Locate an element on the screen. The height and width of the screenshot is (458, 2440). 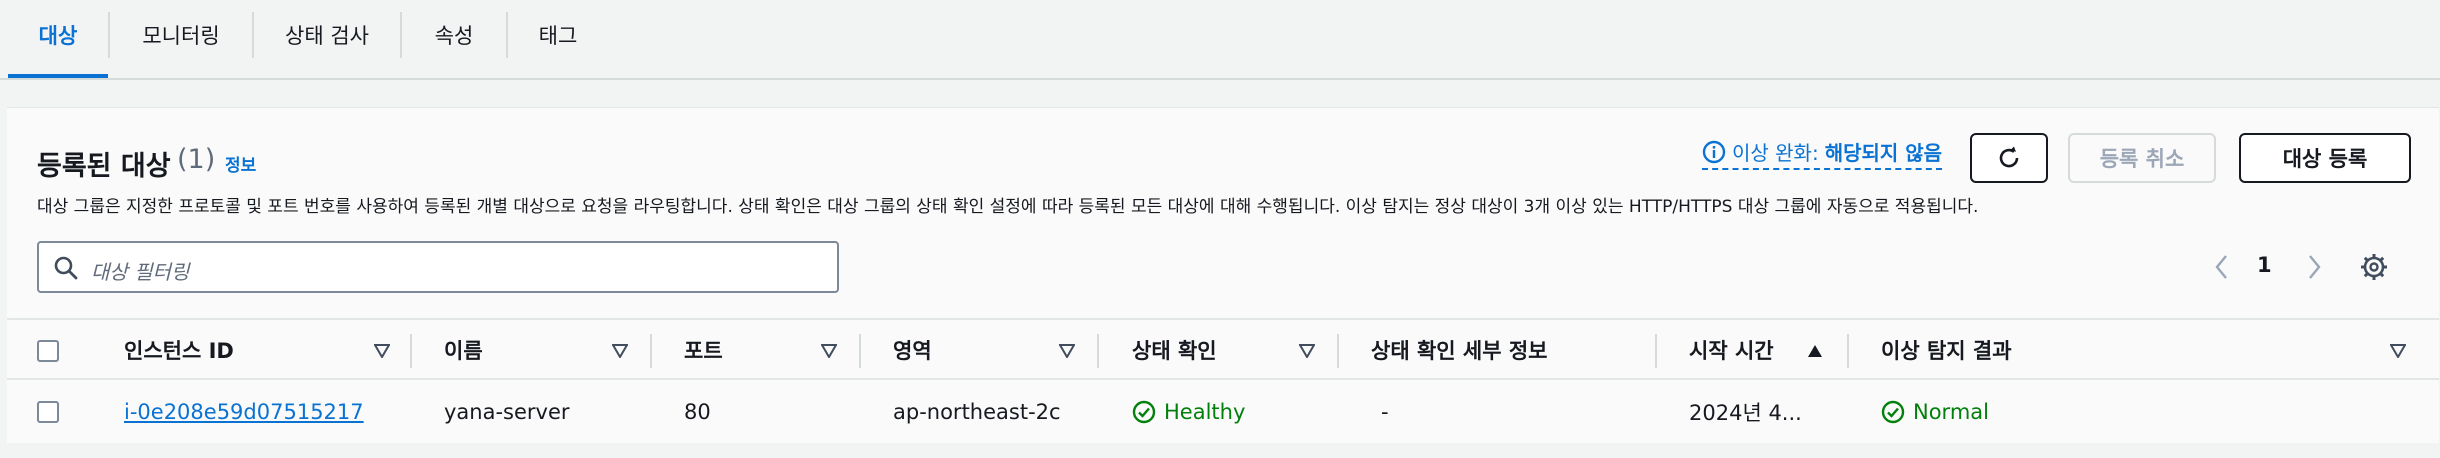
current-page: 1 is located at coordinates (2264, 265).